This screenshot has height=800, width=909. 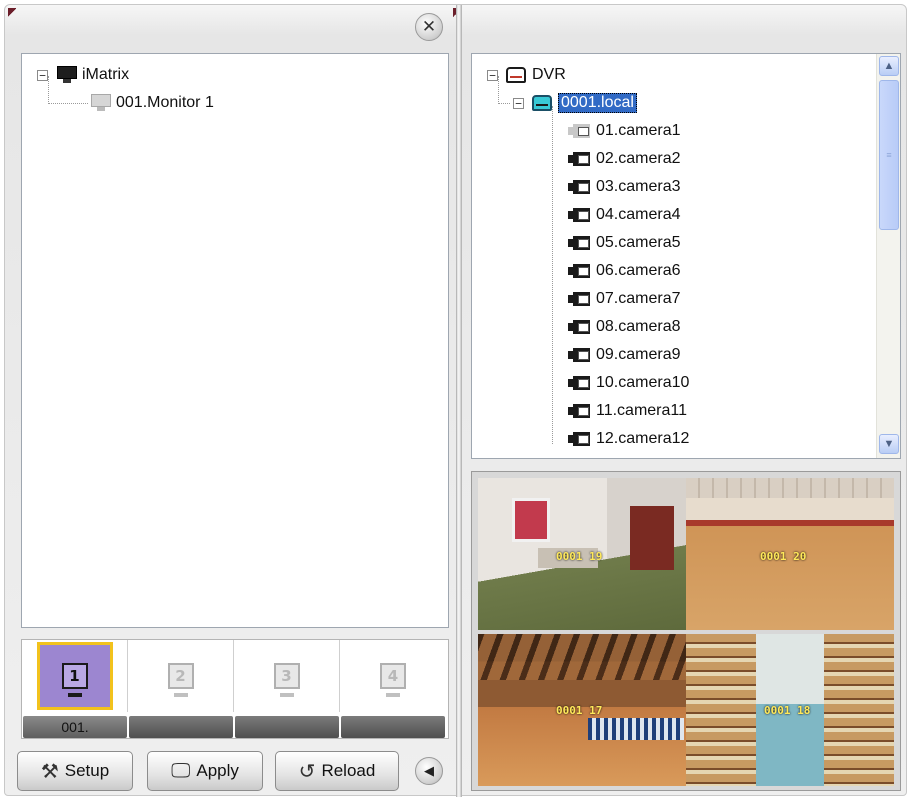 I want to click on camera-label: 11.camera11, so click(x=642, y=410).